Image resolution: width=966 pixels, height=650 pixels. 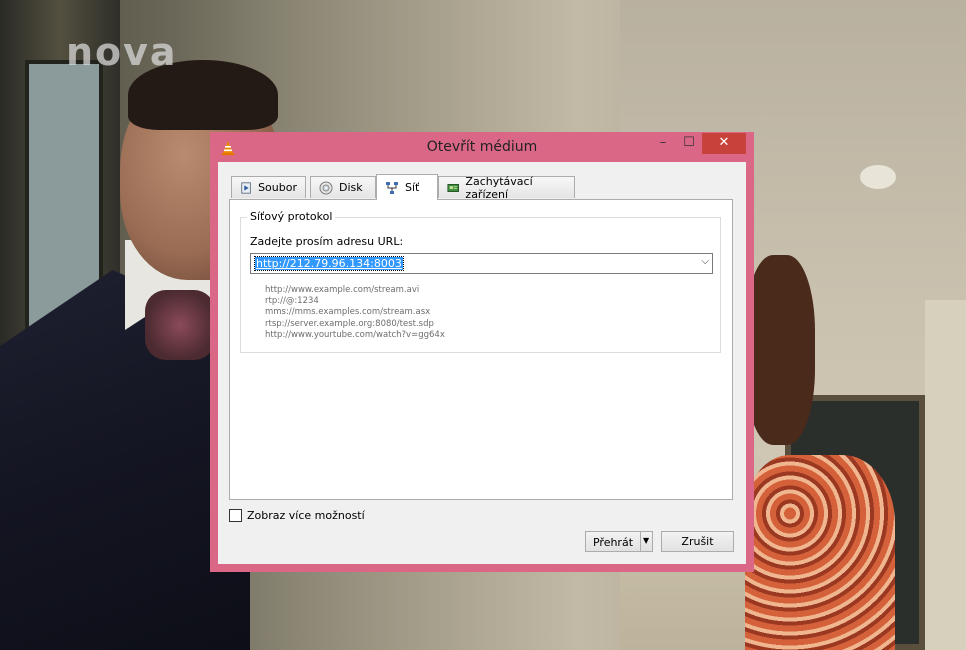 What do you see at coordinates (640, 541) in the screenshot?
I see `play-button-divider` at bounding box center [640, 541].